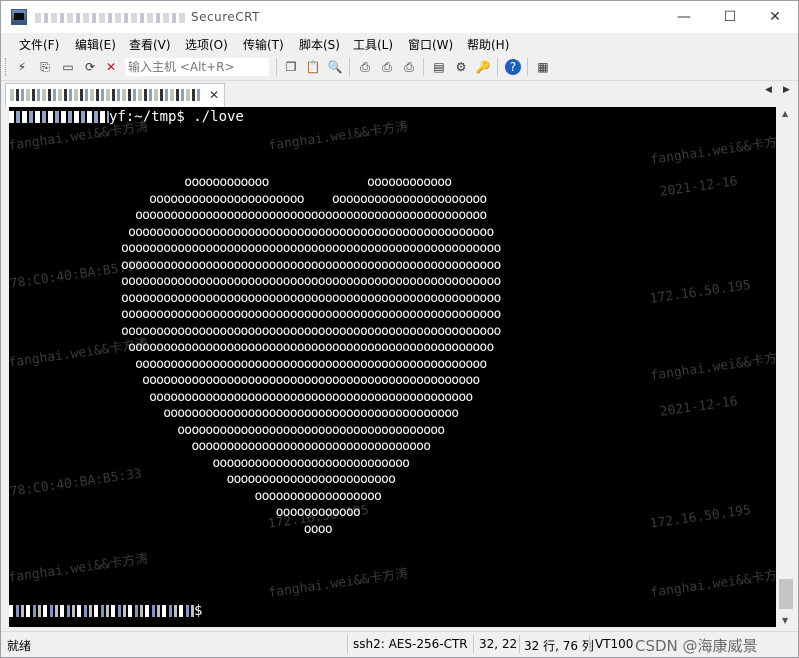  What do you see at coordinates (498, 644) in the screenshot?
I see `status-cursor-position: 32, 22` at bounding box center [498, 644].